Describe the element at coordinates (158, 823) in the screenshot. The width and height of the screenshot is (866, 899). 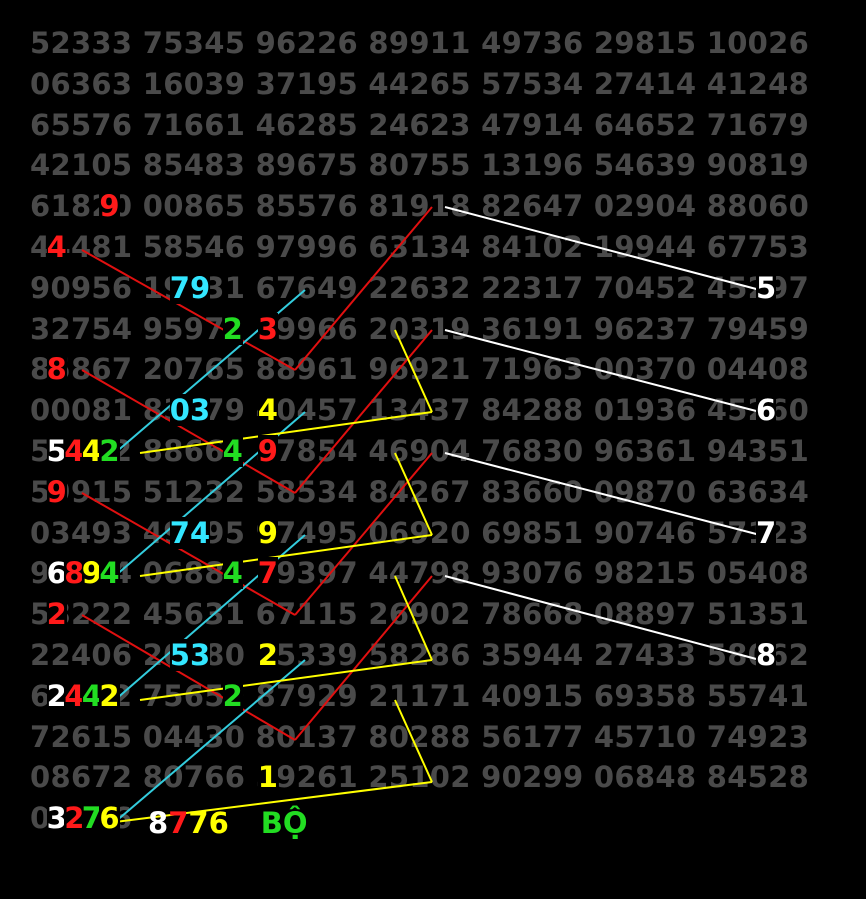
I see `bo-digit: 8` at that location.